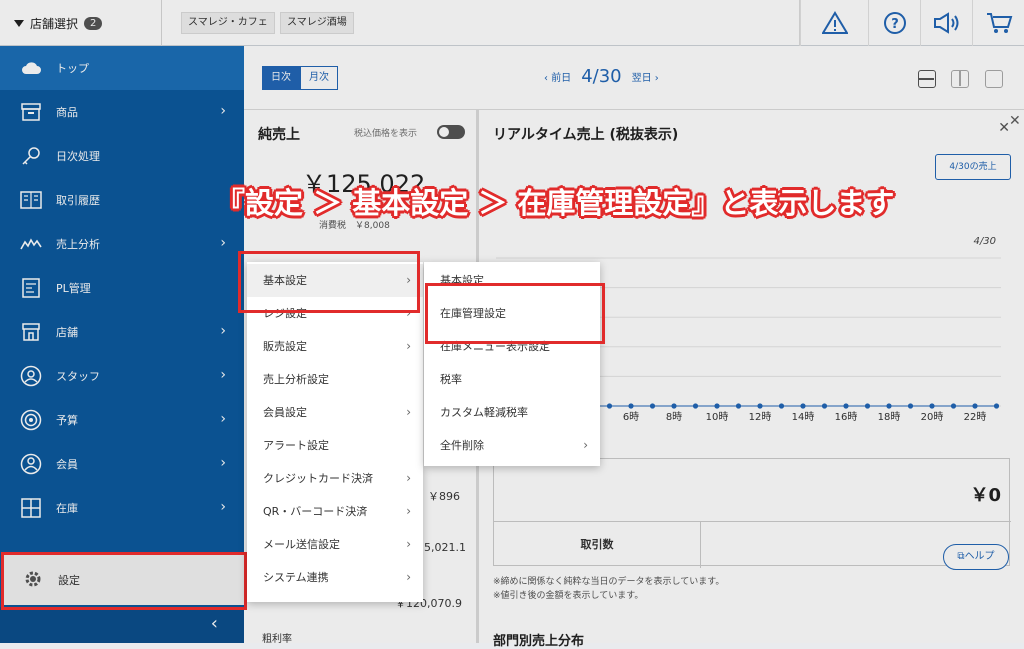 The image size is (1024, 649). I want to click on sidebar-item-daily: 日次処理, so click(122, 156).